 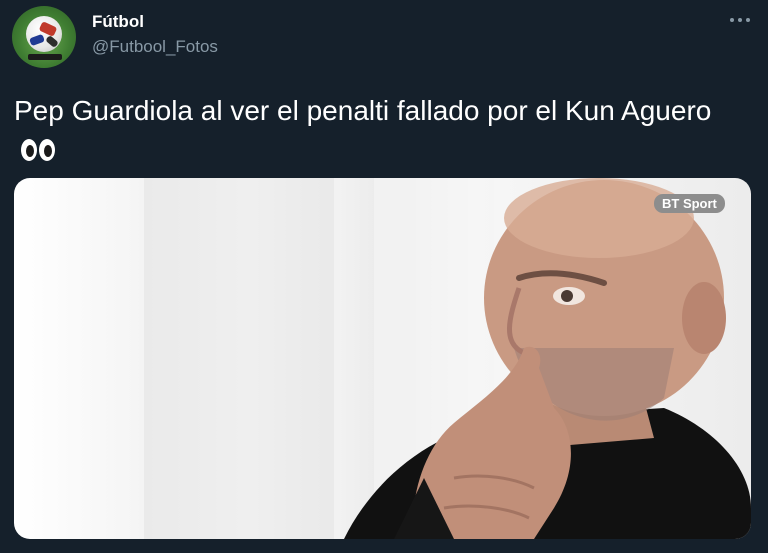 I want to click on display-name: Fútbol, so click(x=118, y=22).